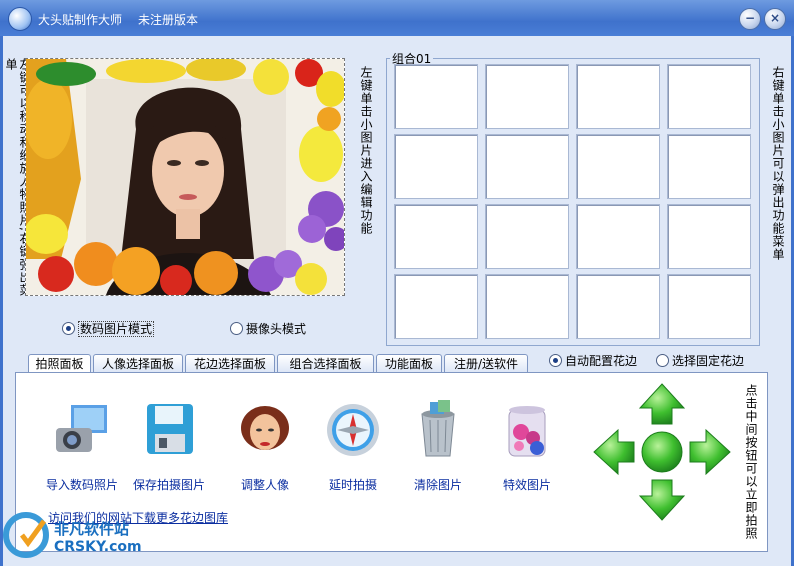 This screenshot has height=566, width=794. I want to click on floppy-disk-icon, so click(170, 429).